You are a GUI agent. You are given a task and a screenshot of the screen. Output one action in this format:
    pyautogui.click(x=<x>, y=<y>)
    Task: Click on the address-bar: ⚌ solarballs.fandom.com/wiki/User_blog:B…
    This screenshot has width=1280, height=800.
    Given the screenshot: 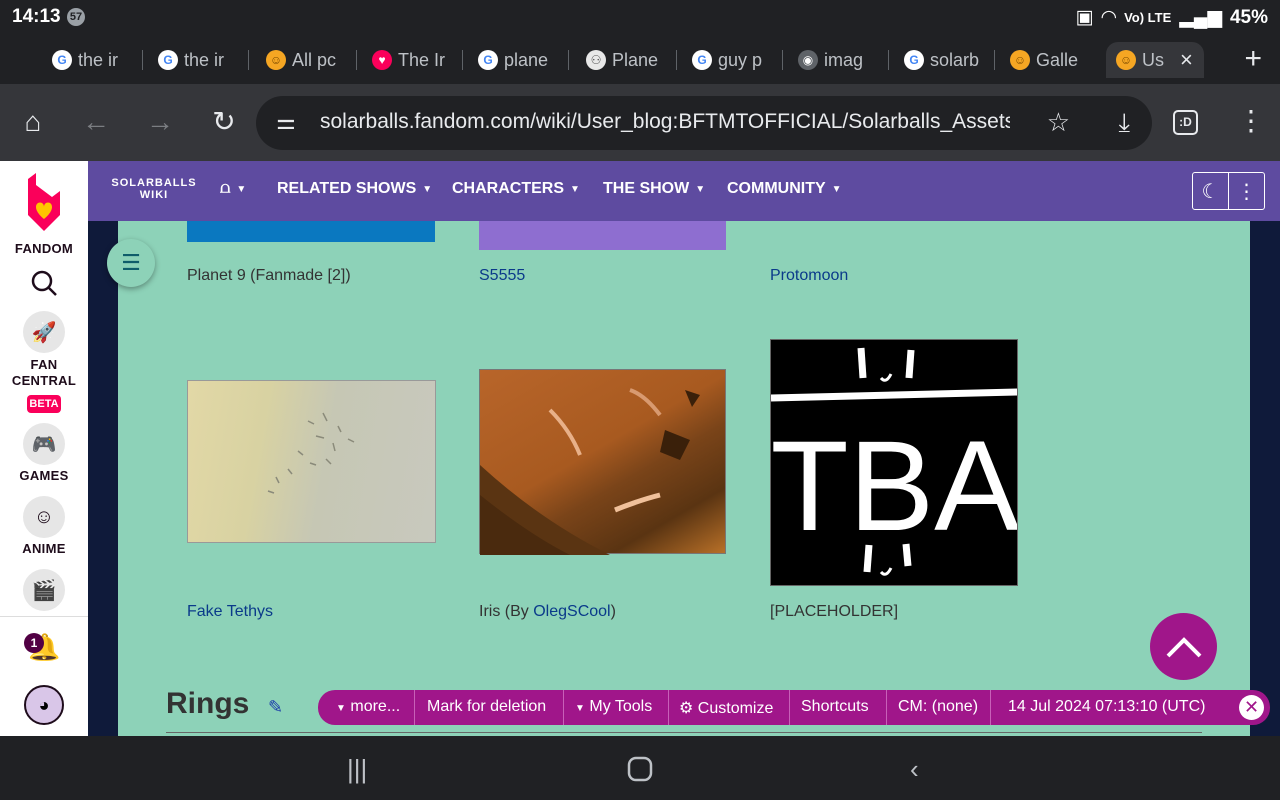 What is the action you would take?
    pyautogui.click(x=704, y=123)
    